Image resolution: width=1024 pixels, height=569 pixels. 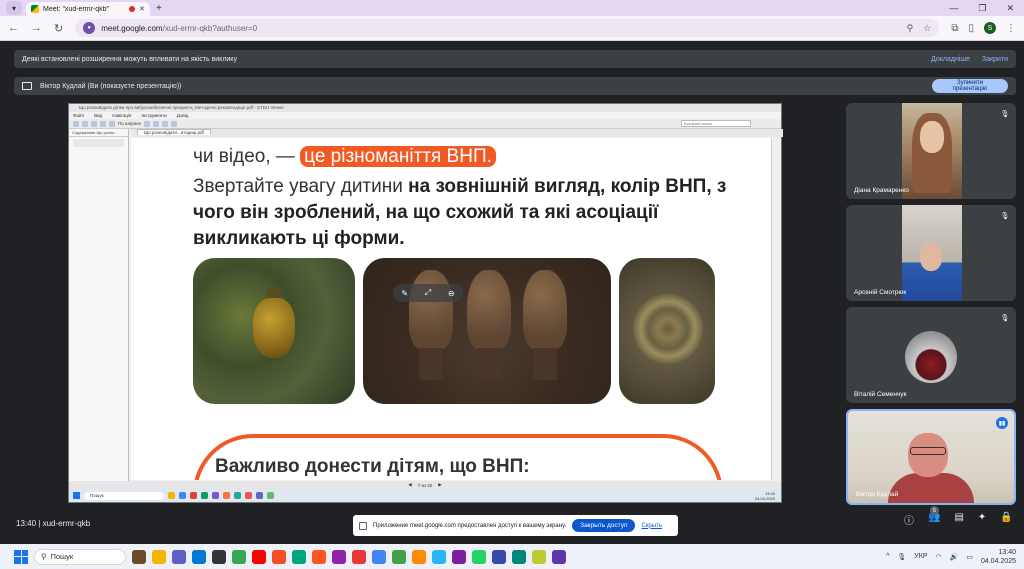 I want to click on viewer-menu-item: Інструменти, so click(x=154, y=115).